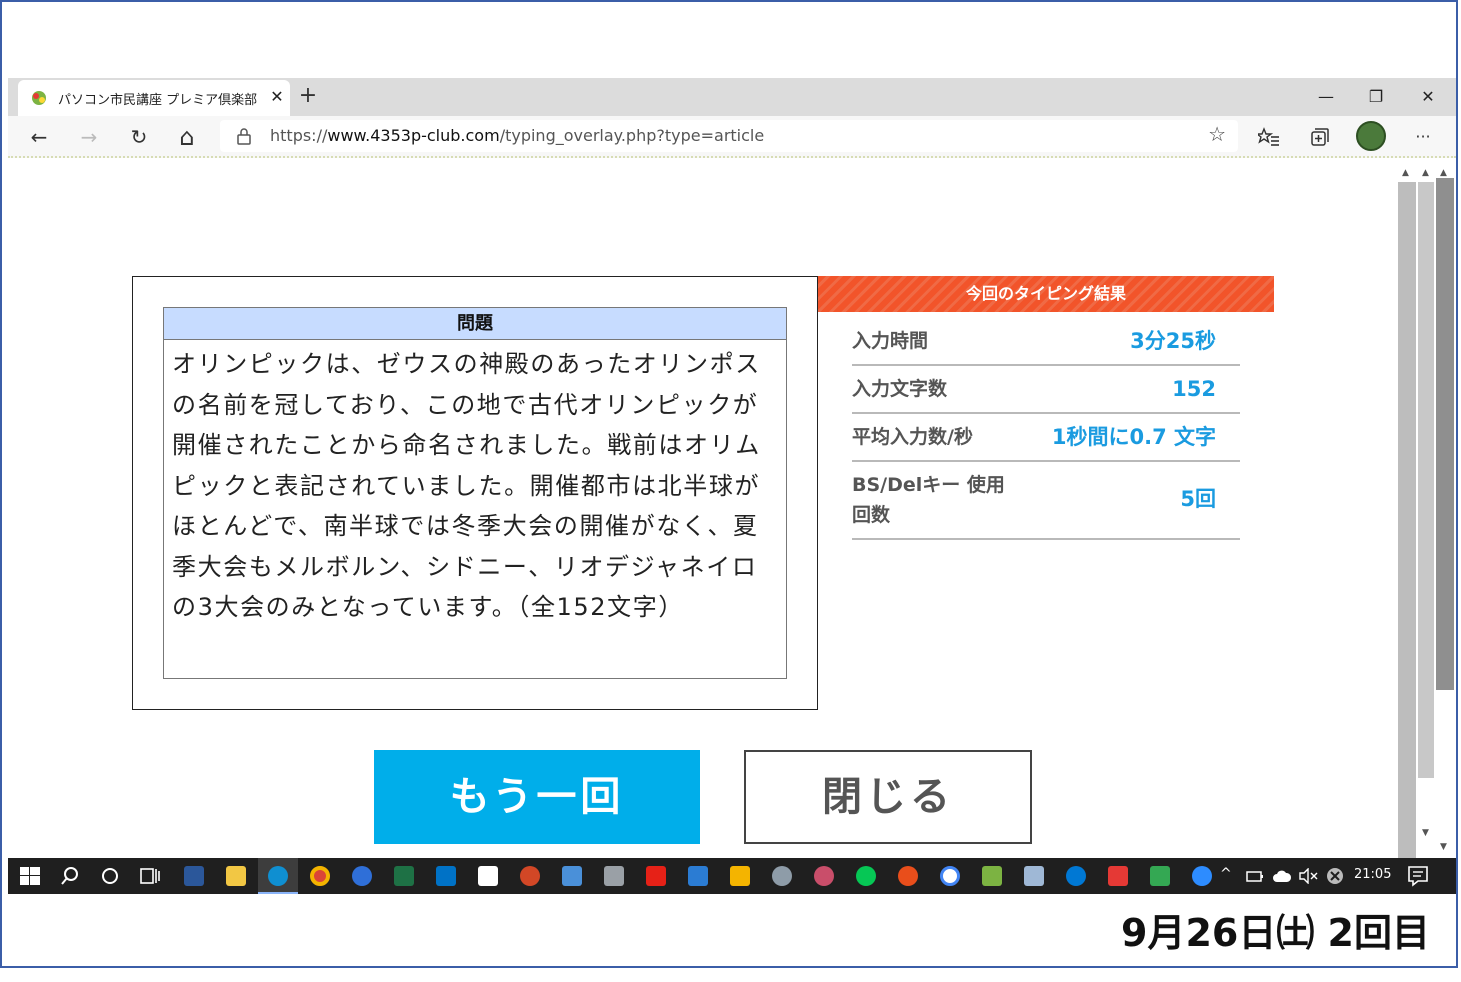 The image size is (1461, 982). I want to click on page-scrollbar: ▲ ▲ ▲ ▼ ▼, so click(1427, 513).